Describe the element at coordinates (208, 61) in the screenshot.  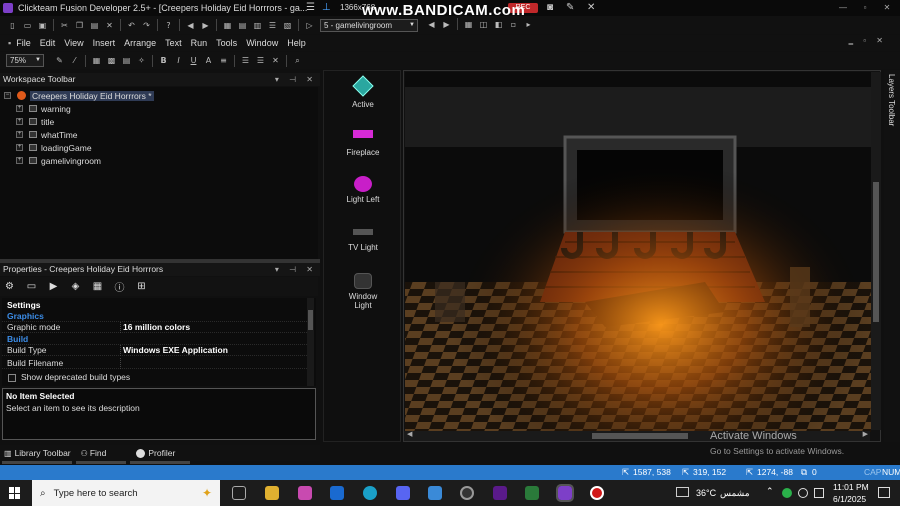
I see `font-color-icon: A` at that location.